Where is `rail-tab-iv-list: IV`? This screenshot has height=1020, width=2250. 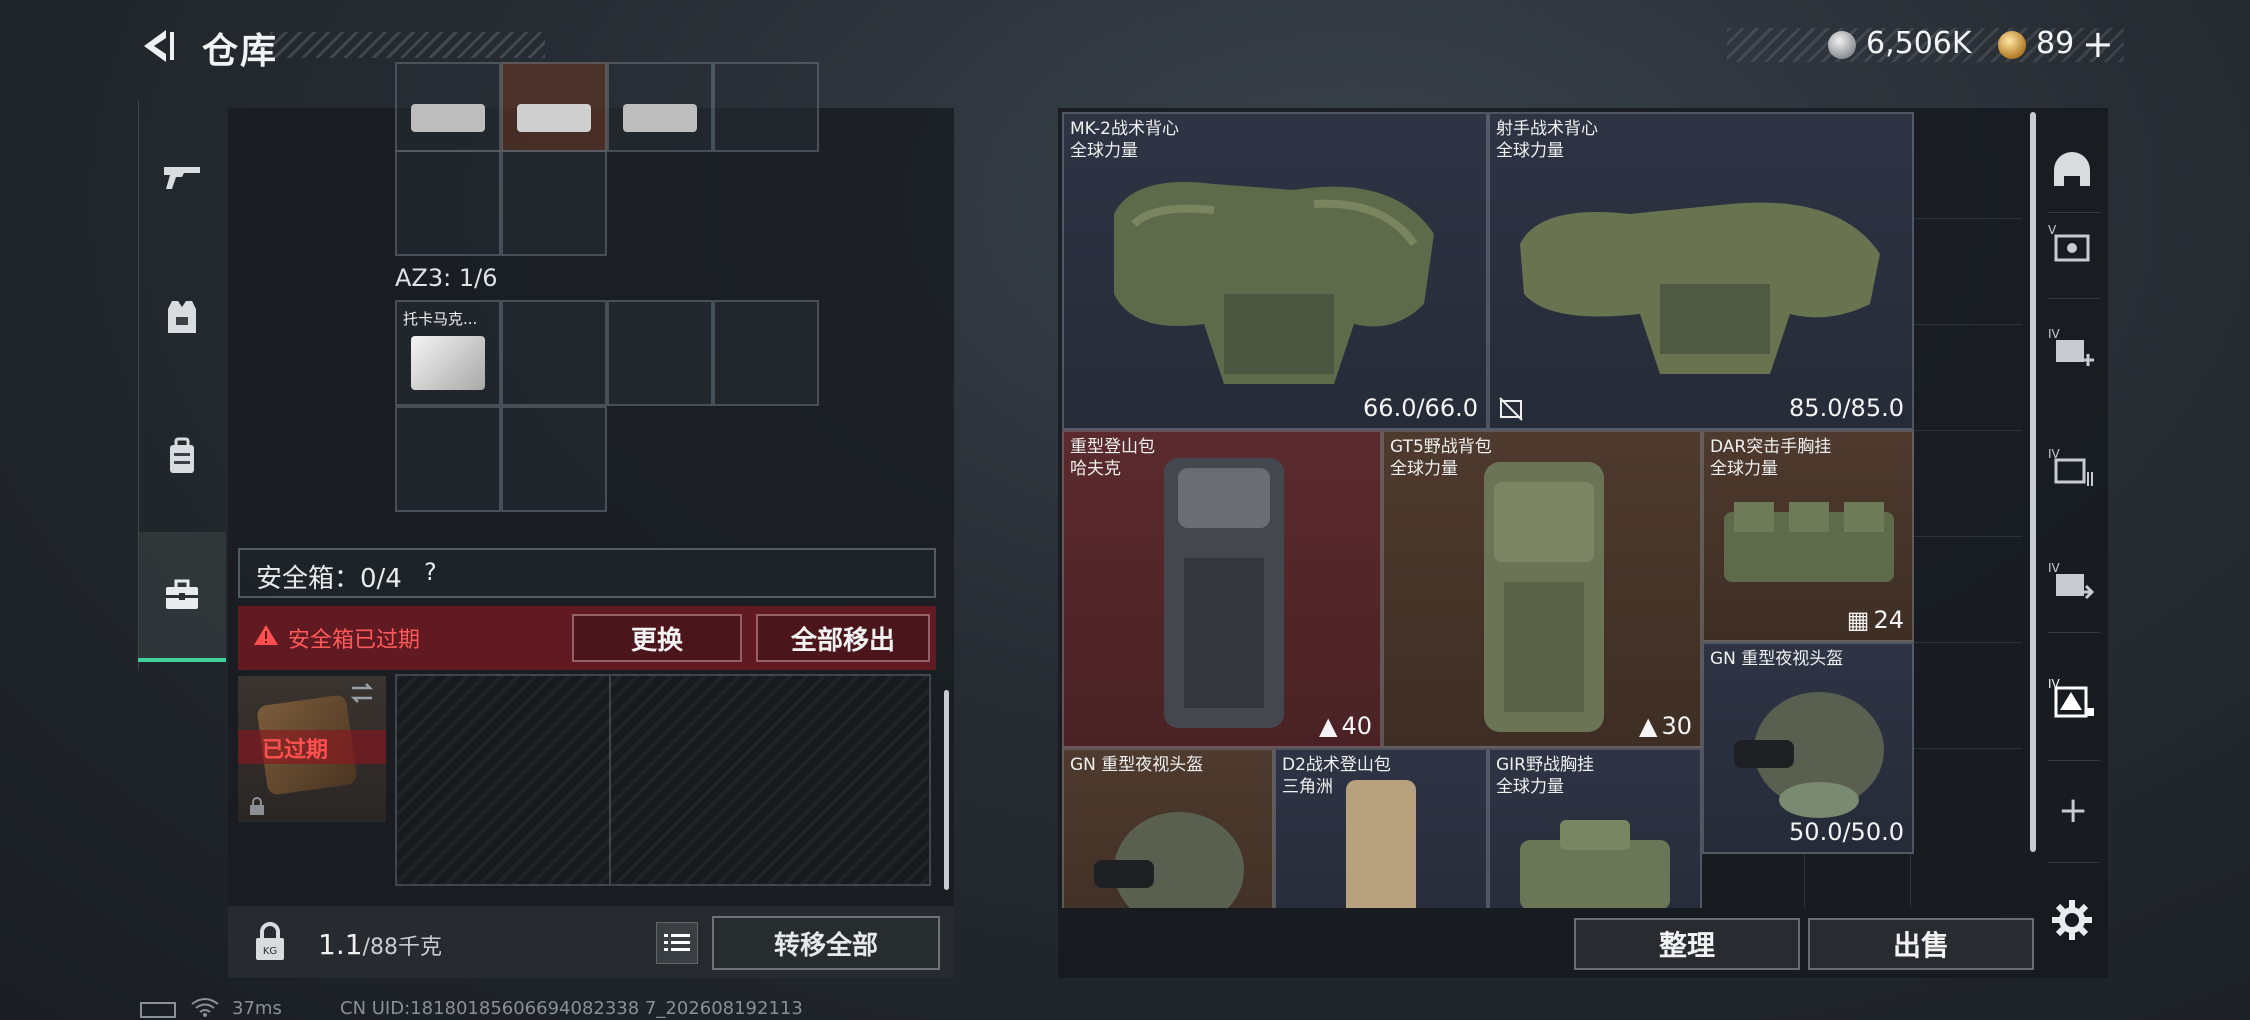
rail-tab-iv-list: IV is located at coordinates (2072, 468).